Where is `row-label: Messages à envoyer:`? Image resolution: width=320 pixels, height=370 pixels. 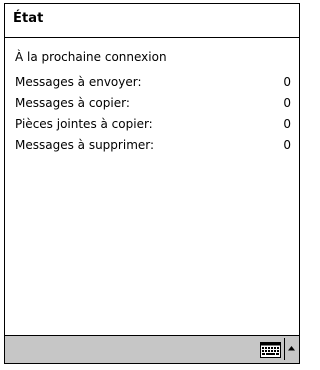
row-label: Messages à envoyer: is located at coordinates (78, 82).